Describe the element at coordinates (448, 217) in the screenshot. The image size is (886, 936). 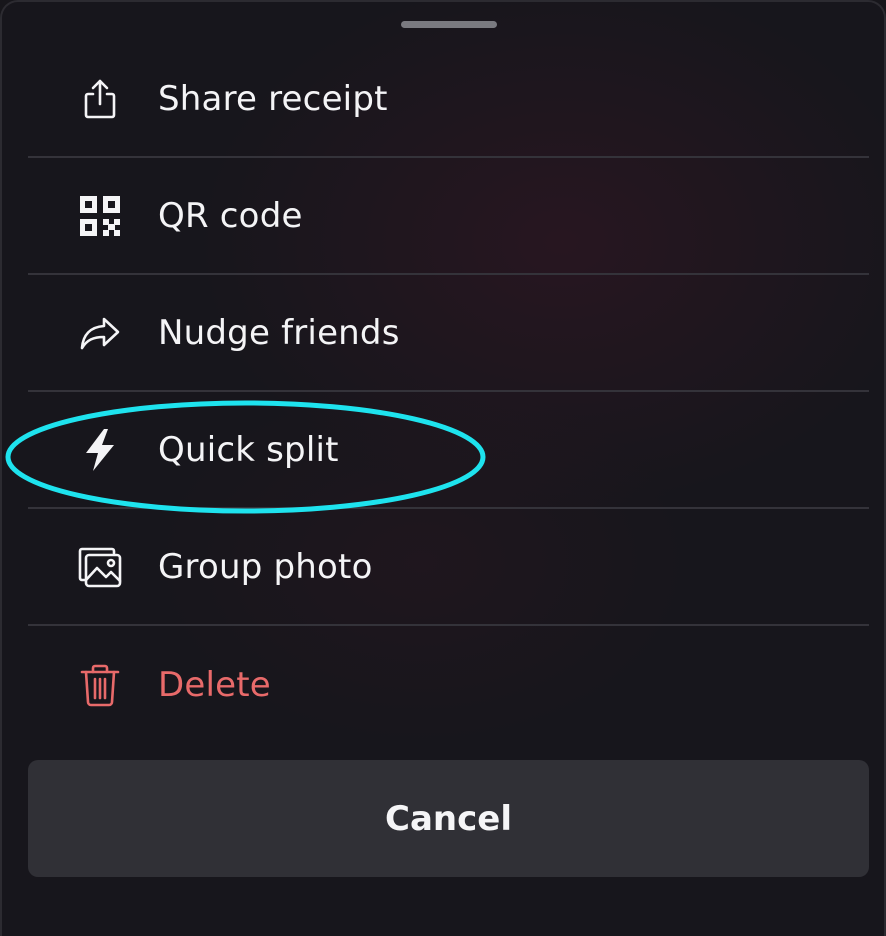
I see `menu-item-qr-code: QR code` at that location.